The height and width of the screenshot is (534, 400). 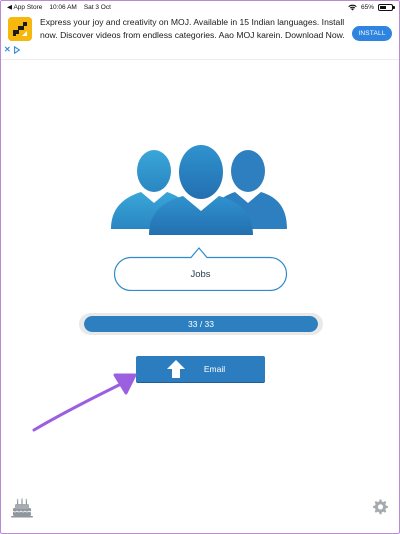 I want to click on install-button: INSTALL, so click(x=372, y=33).